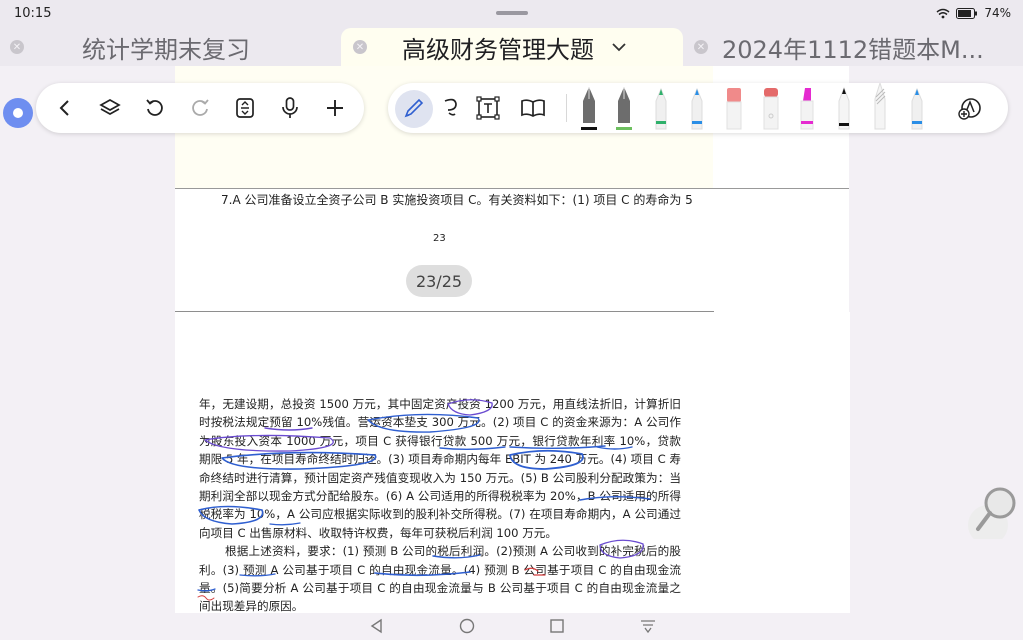 The width and height of the screenshot is (1023, 640). Describe the element at coordinates (967, 13) in the screenshot. I see `battery-icon` at that location.